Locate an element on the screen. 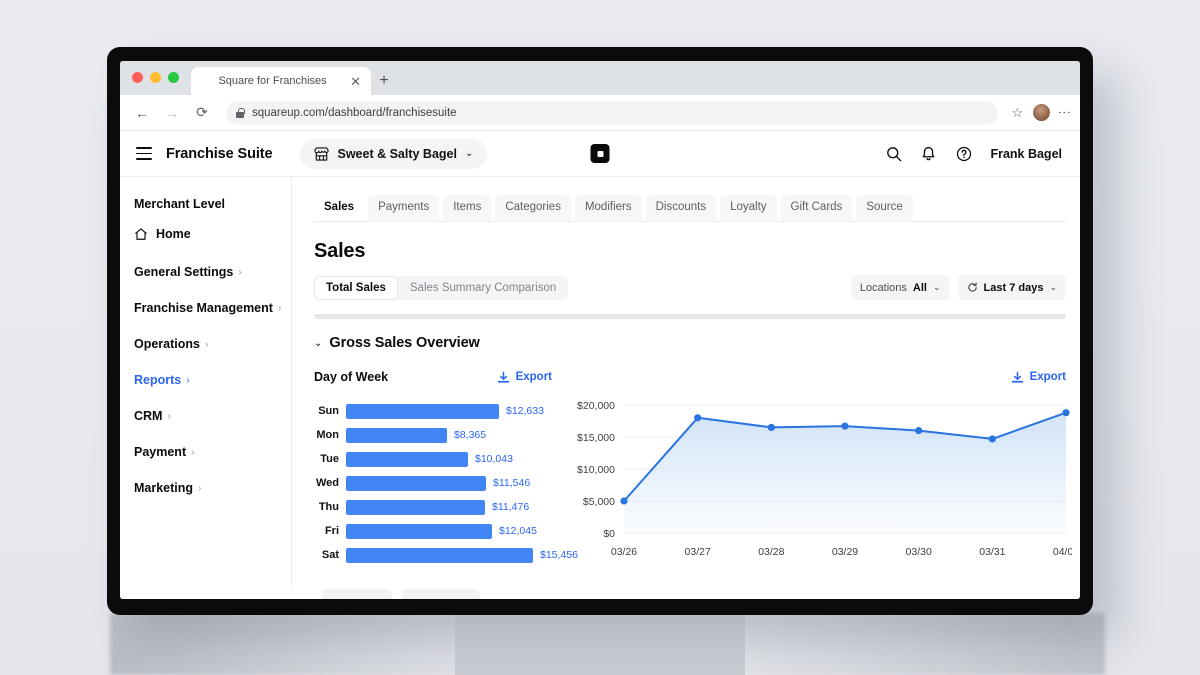 The image size is (1200, 675). window-controls is located at coordinates (155, 78).